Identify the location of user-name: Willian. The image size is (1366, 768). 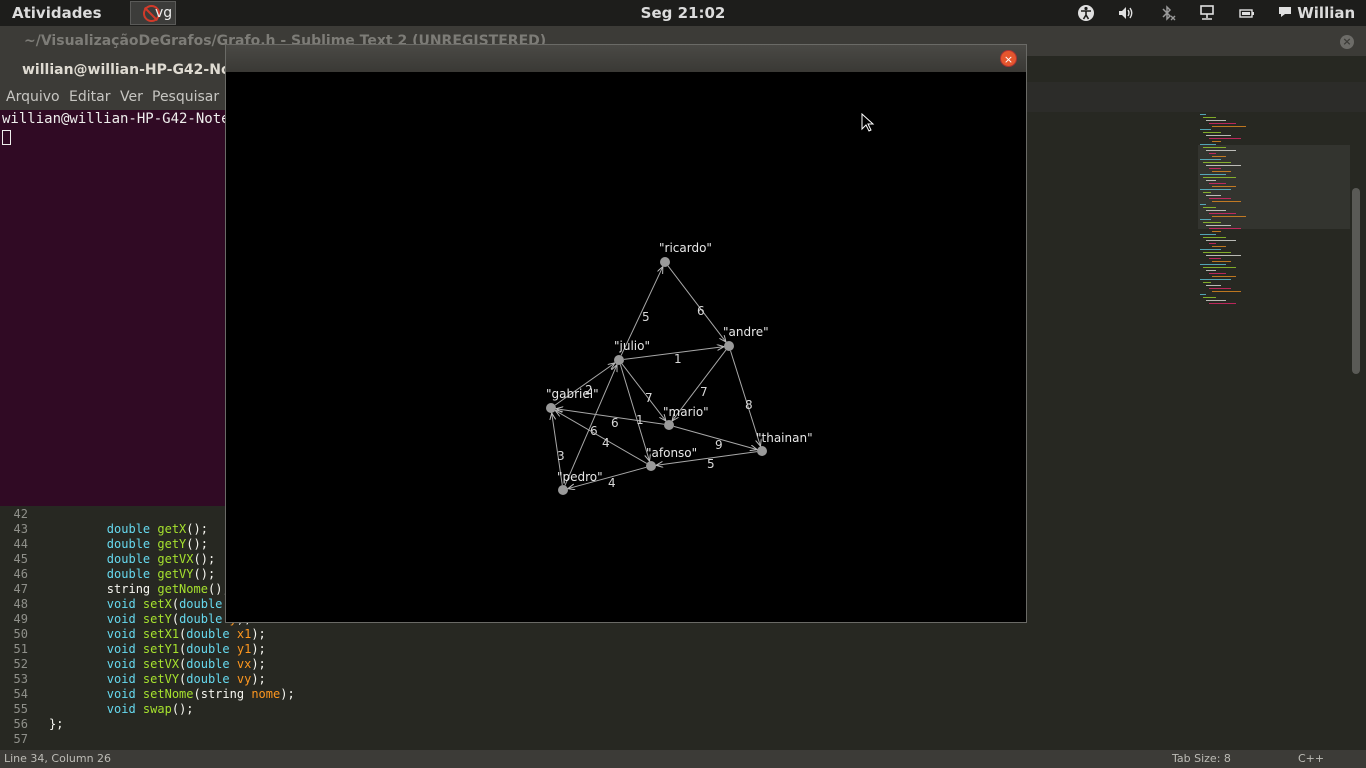
(1326, 13).